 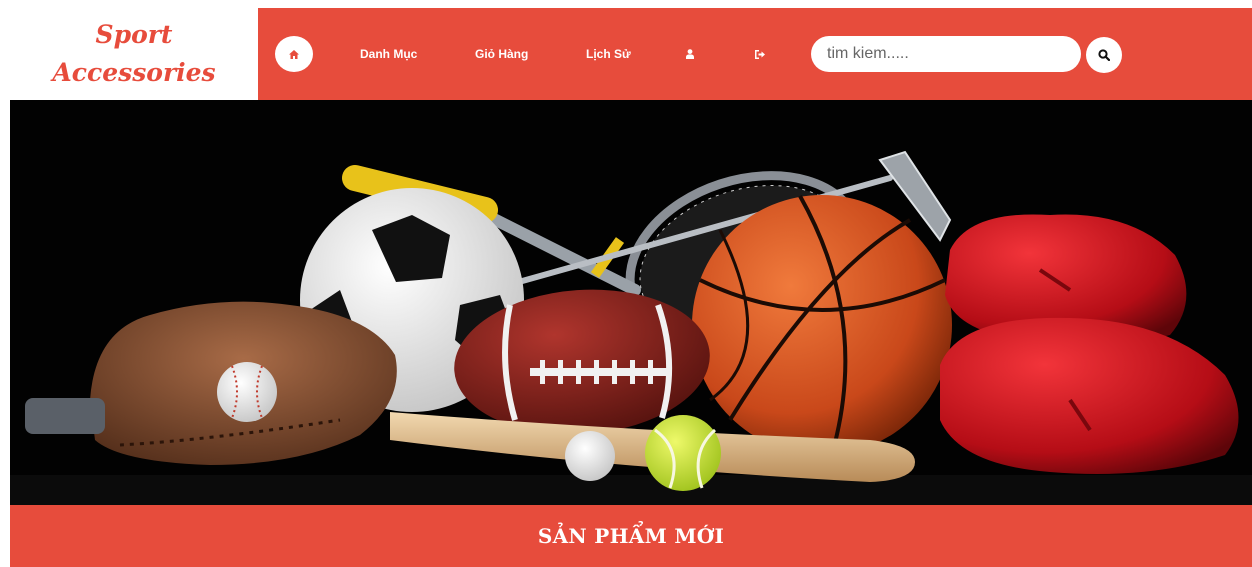 I want to click on search-icon, so click(x=1104, y=55).